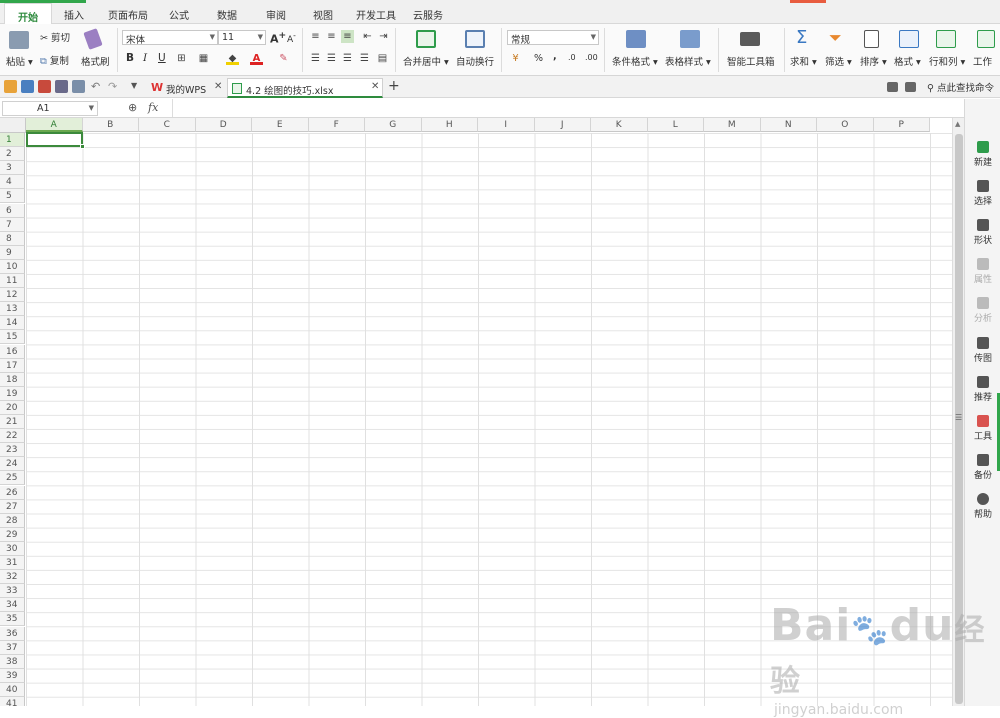 Image resolution: width=1000 pixels, height=718 pixels. I want to click on column-header-l: L, so click(675, 125).